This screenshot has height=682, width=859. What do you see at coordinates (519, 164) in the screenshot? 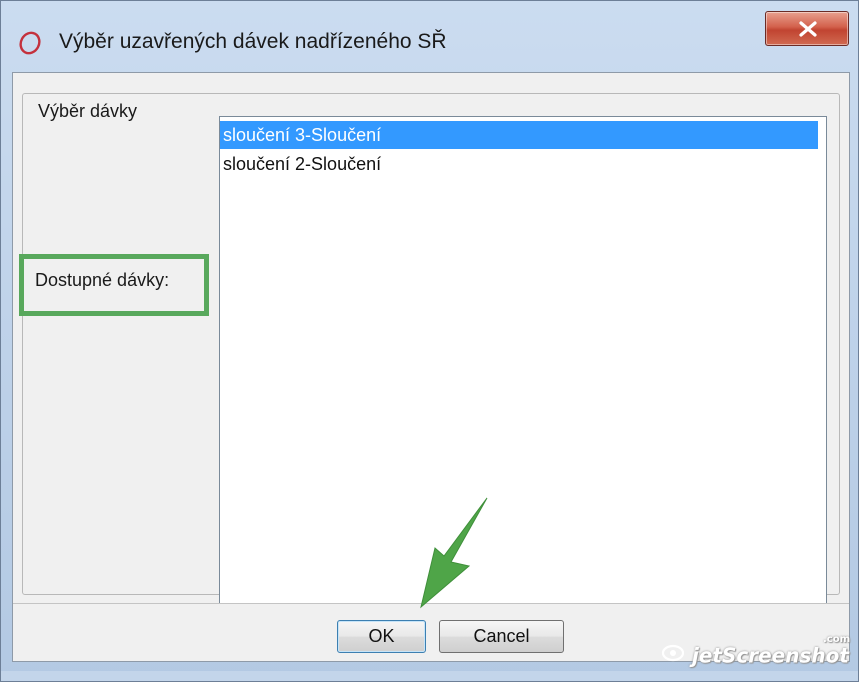
I see `list-item: sloučení 2-Sloučení` at bounding box center [519, 164].